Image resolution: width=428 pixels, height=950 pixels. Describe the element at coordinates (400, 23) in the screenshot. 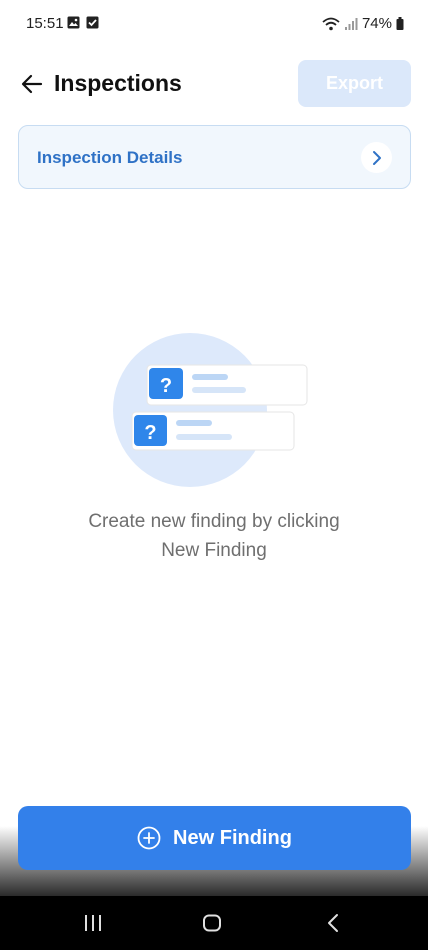

I see `battery-icon` at that location.